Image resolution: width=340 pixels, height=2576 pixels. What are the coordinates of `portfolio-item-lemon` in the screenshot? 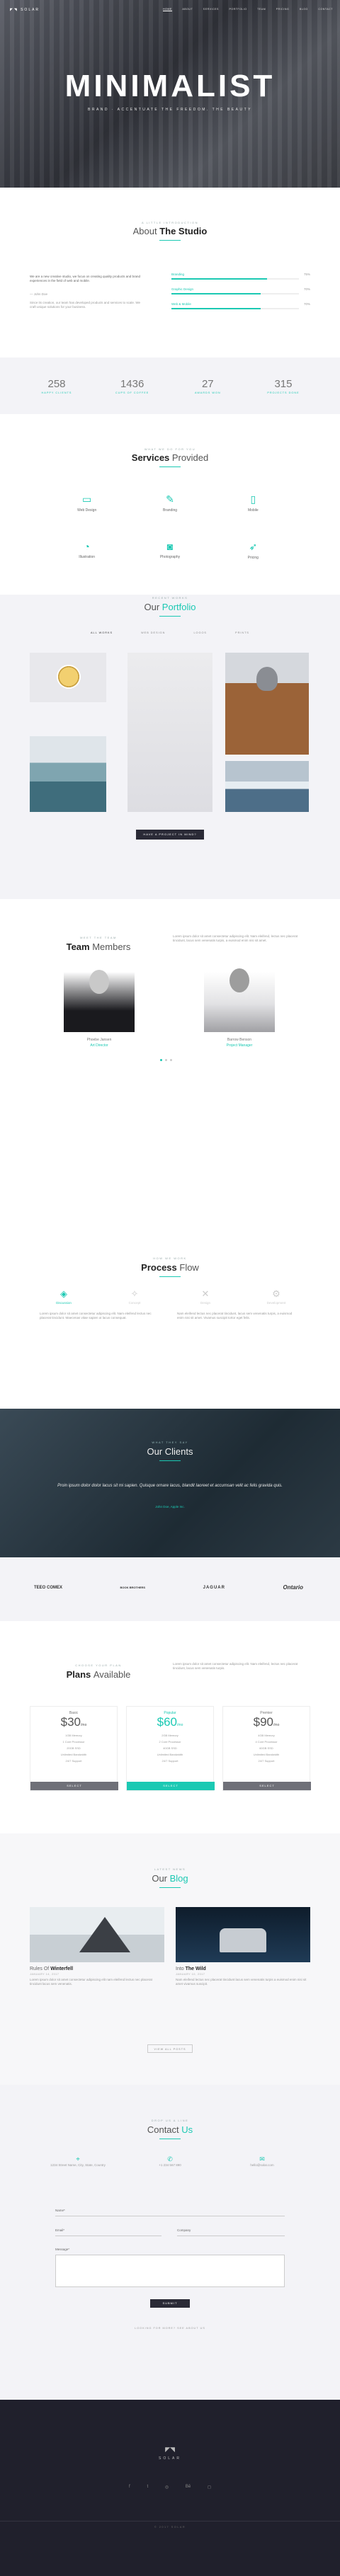 It's located at (68, 677).